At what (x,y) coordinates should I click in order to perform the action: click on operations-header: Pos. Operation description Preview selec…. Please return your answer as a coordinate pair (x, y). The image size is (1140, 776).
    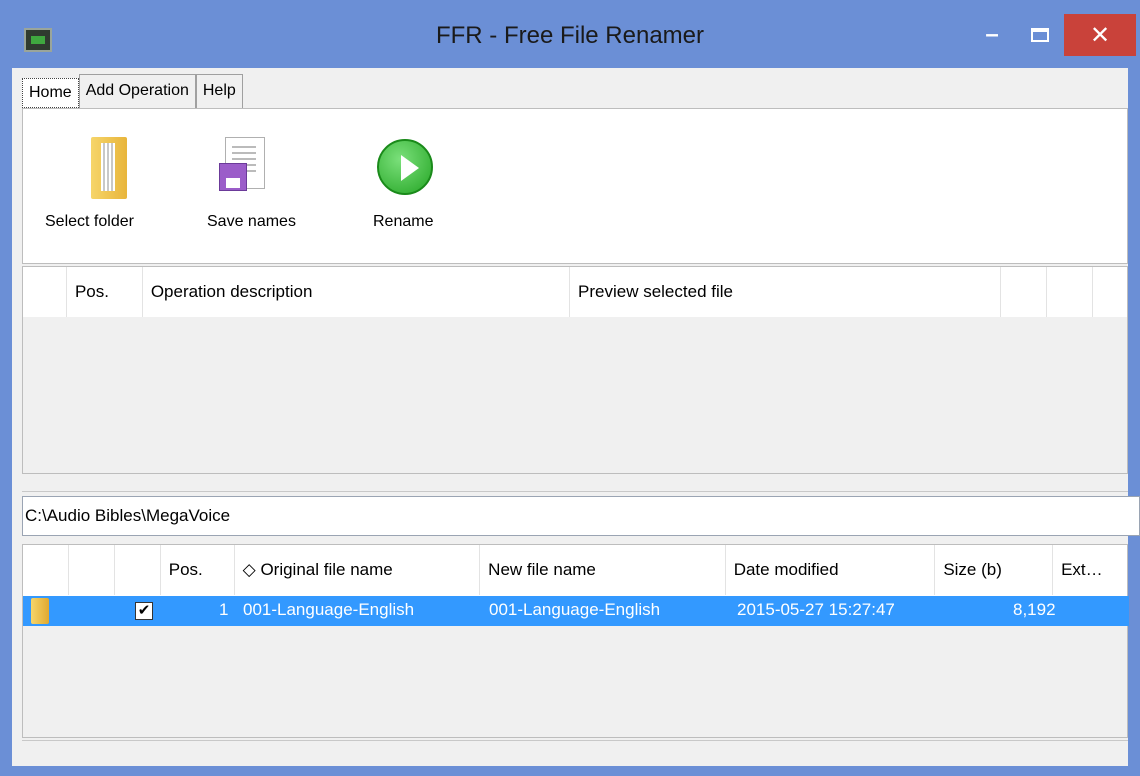
    Looking at the image, I should click on (575, 292).